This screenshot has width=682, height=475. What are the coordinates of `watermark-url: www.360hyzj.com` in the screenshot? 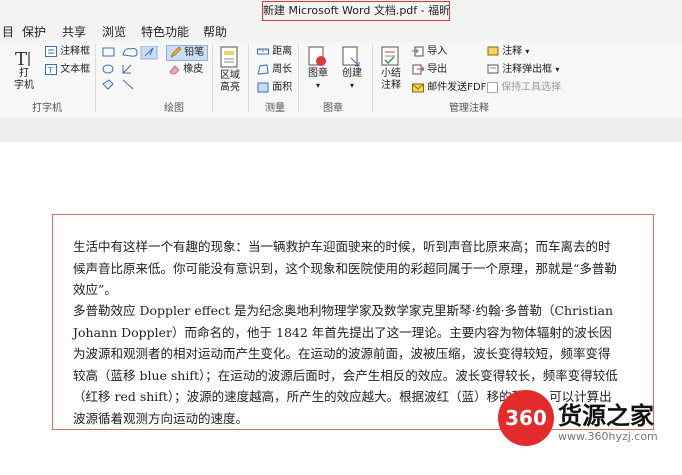 It's located at (608, 436).